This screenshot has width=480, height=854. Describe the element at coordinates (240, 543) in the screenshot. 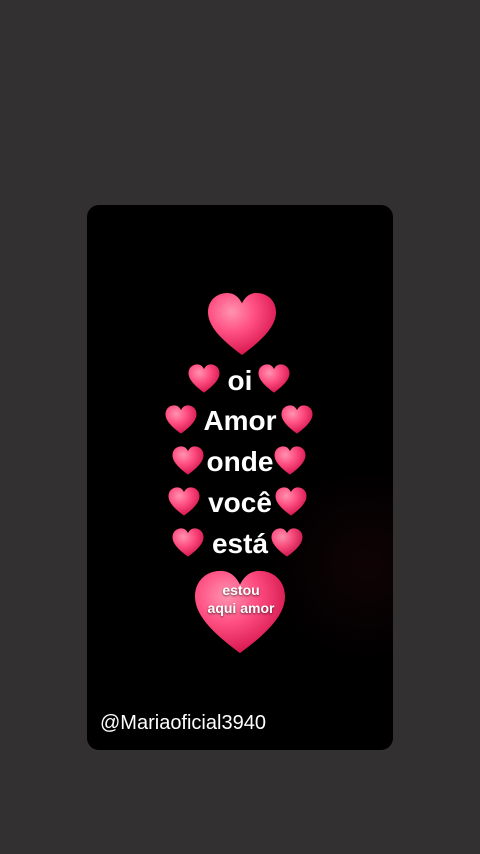

I see `message-line-esta: está` at that location.